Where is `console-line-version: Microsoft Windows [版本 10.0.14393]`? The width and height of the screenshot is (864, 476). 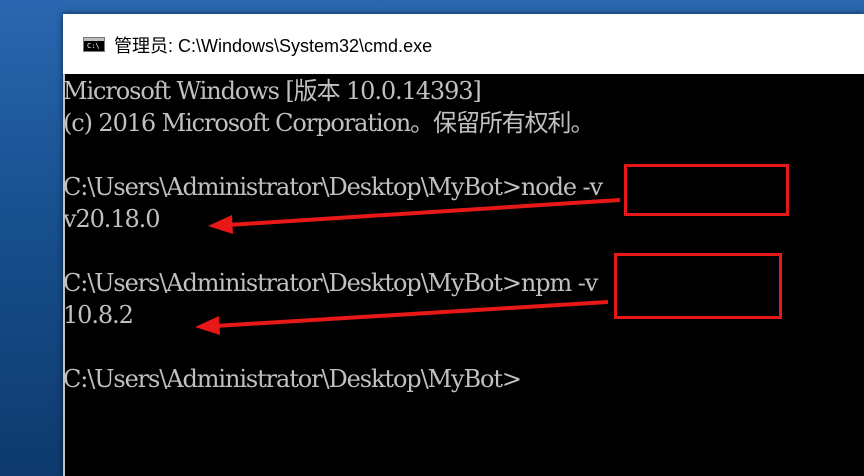 console-line-version: Microsoft Windows [版本 10.0.14393] is located at coordinates (272, 91).